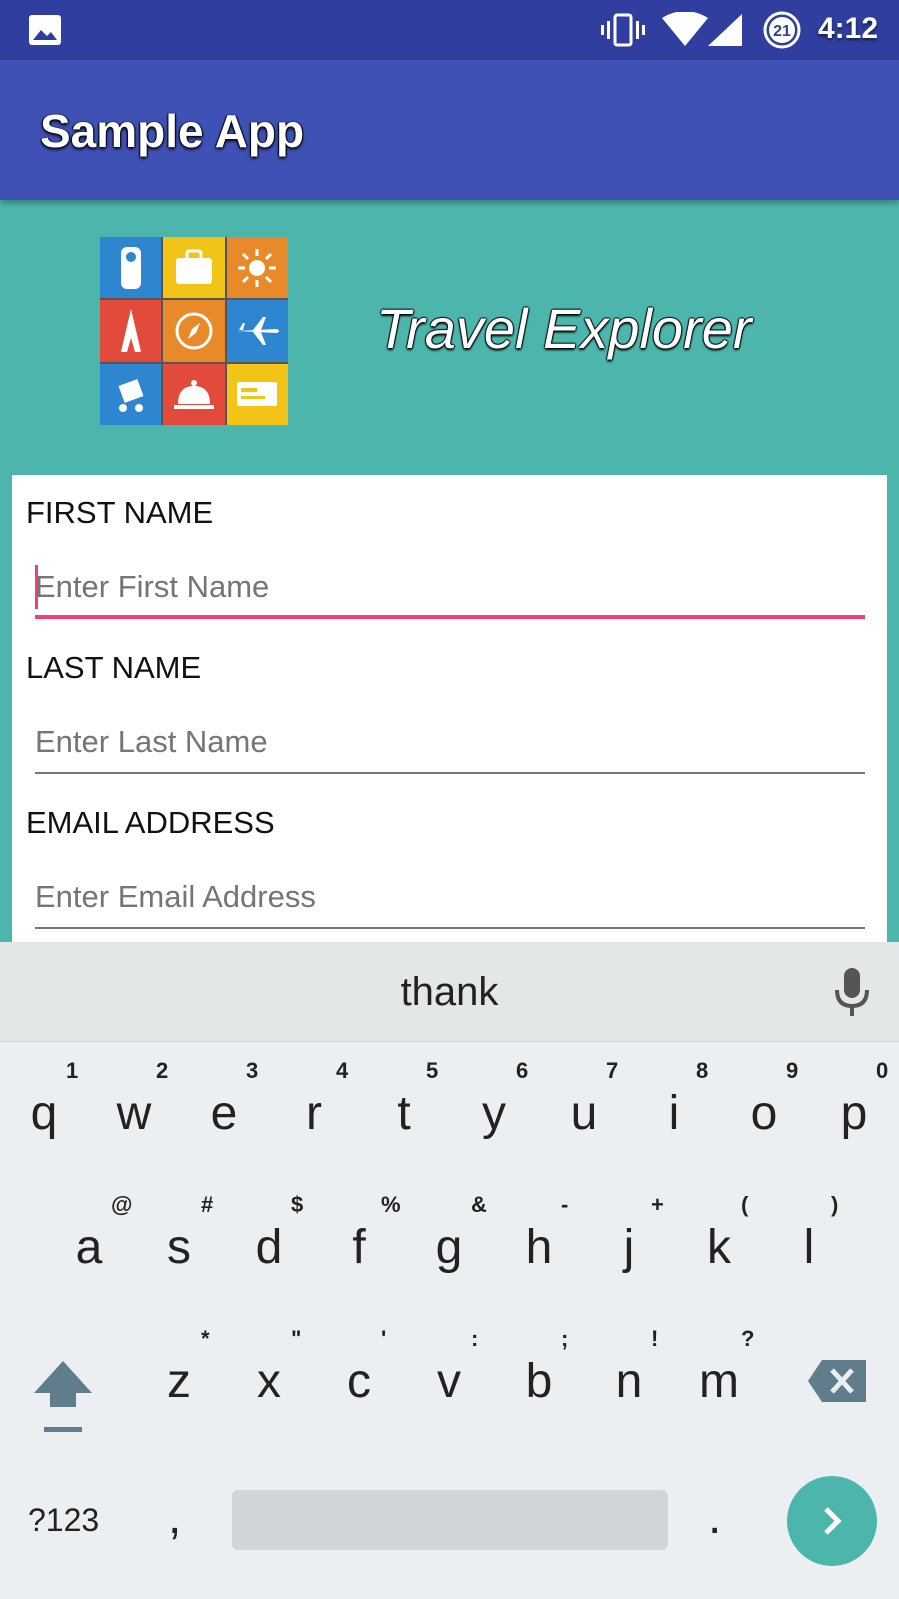 This screenshot has width=899, height=1599. What do you see at coordinates (257, 394) in the screenshot?
I see `ticket-icon` at bounding box center [257, 394].